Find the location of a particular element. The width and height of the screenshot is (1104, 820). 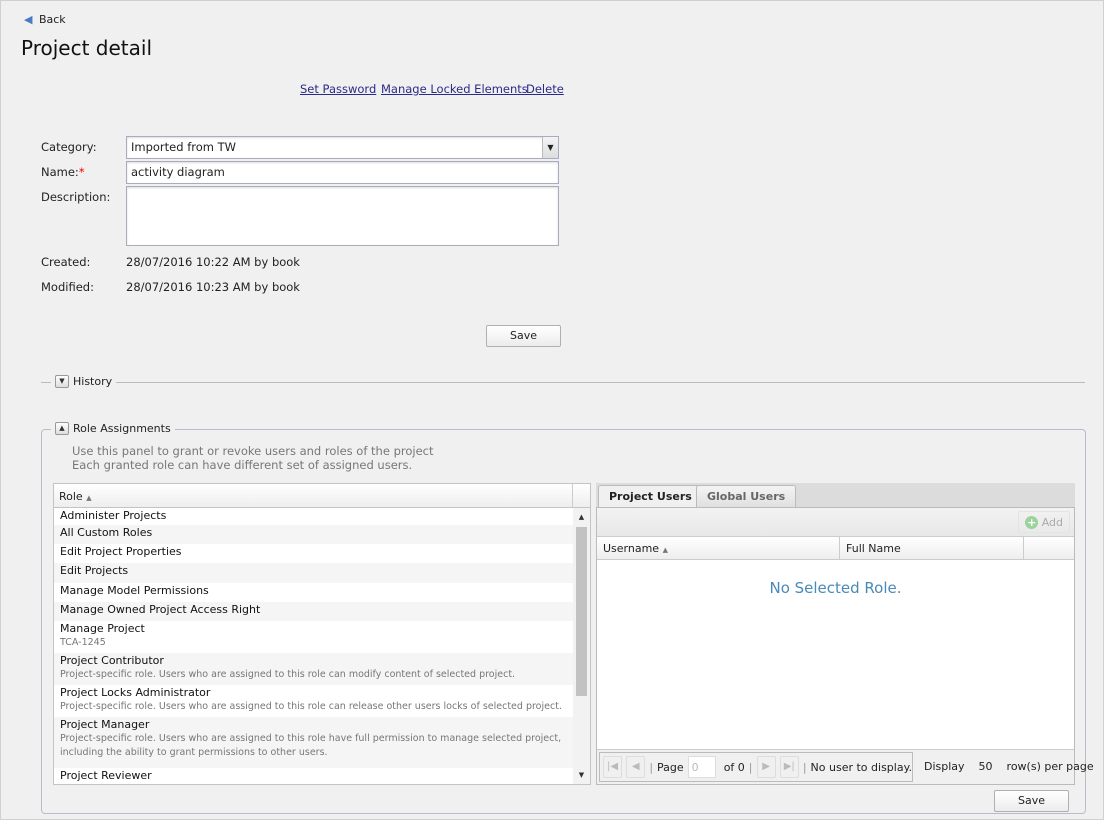

expand-icon: ▼ is located at coordinates (62, 381).